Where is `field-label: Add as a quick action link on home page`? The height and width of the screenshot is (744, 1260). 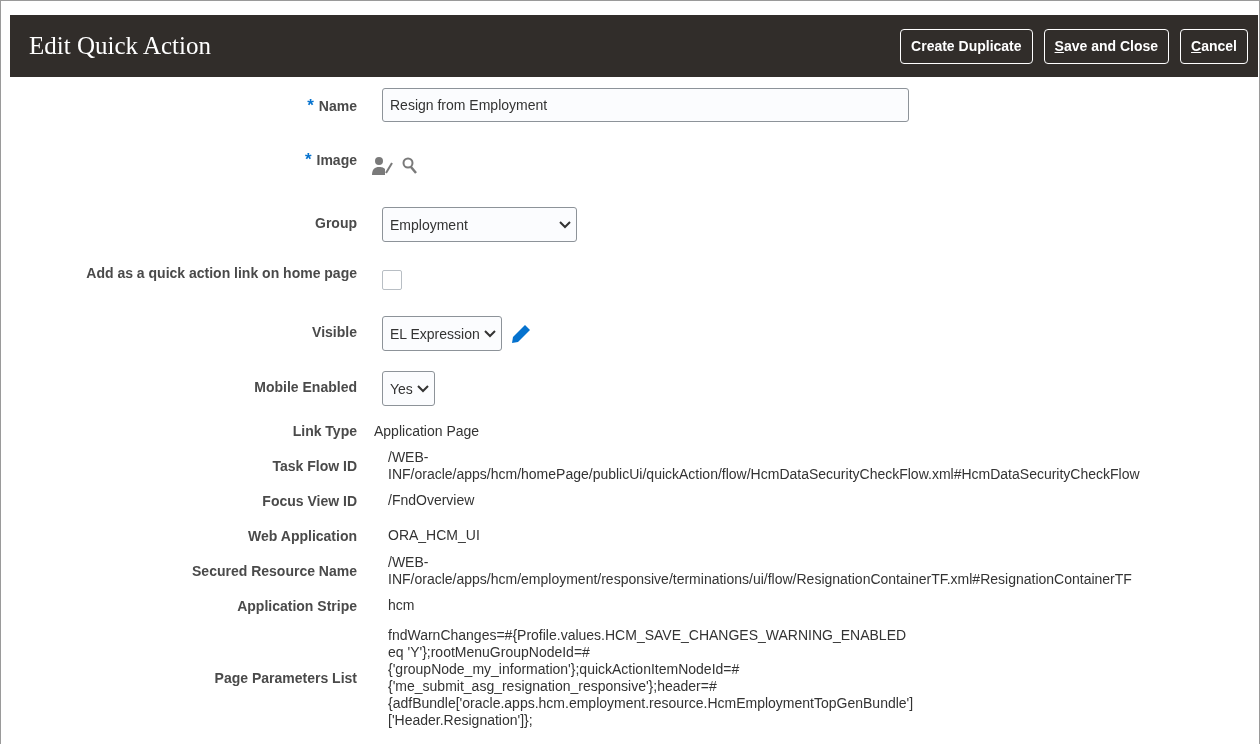
field-label: Add as a quick action link on home page is located at coordinates (221, 273).